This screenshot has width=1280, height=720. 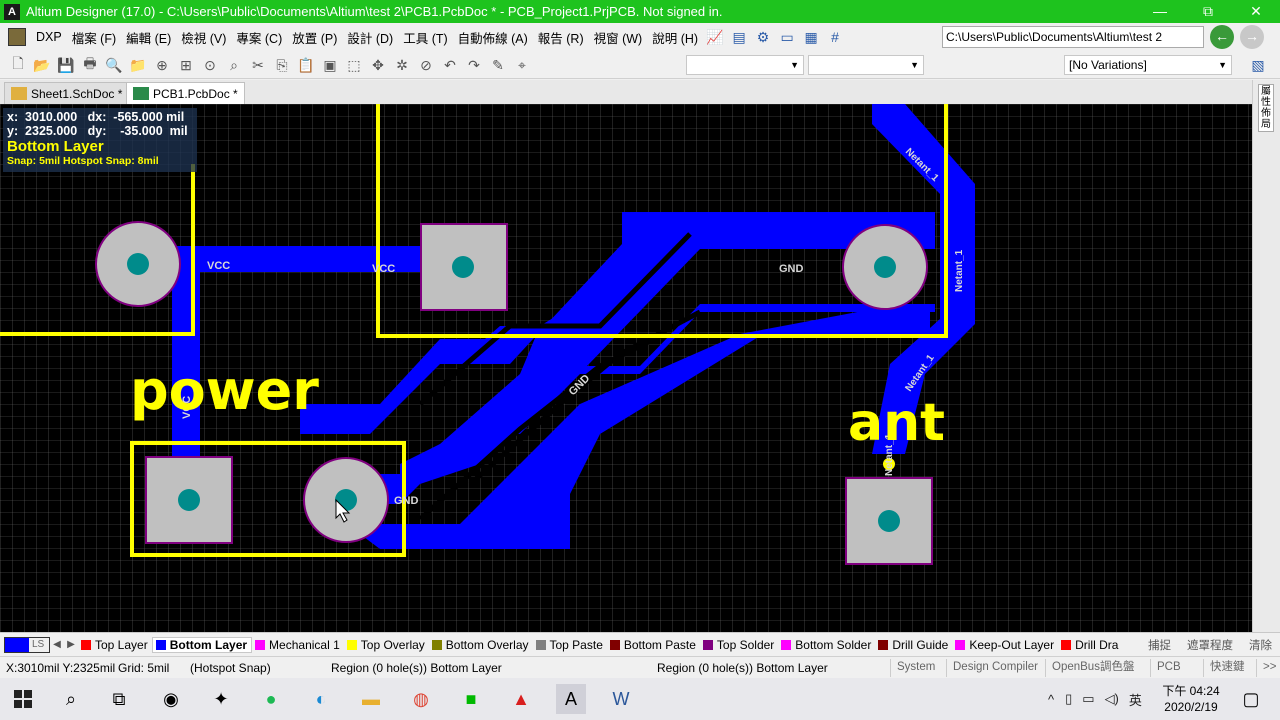 What do you see at coordinates (1135, 699) in the screenshot?
I see `ime-indicator: 英` at bounding box center [1135, 699].